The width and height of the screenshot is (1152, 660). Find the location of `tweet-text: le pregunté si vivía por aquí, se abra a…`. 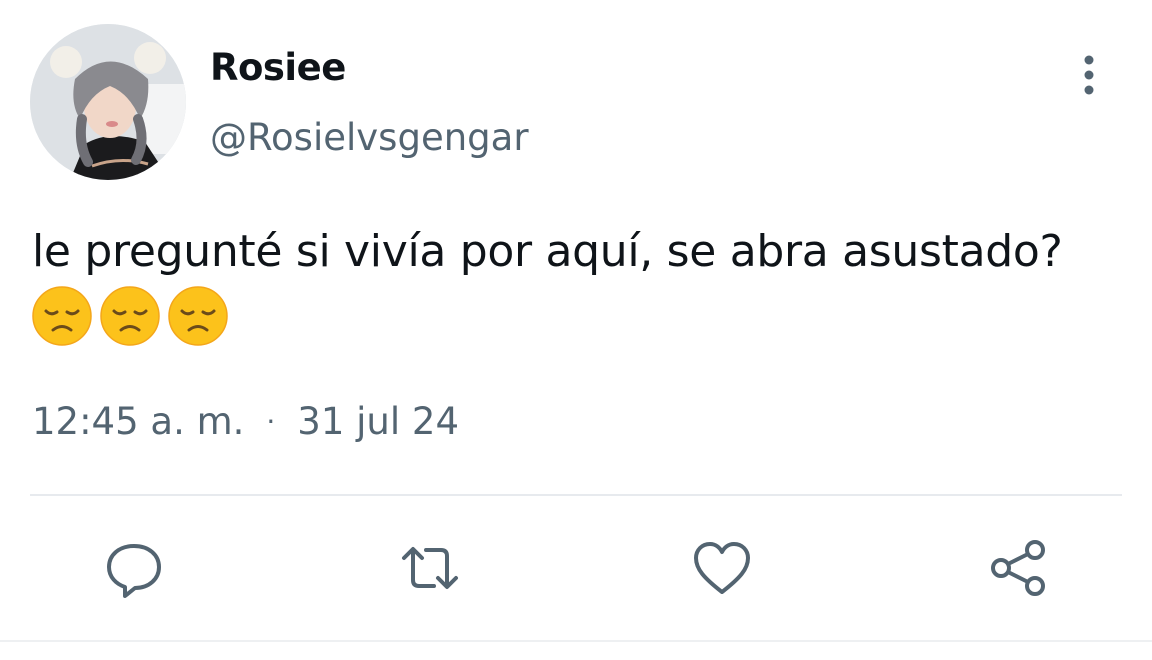

tweet-text: le pregunté si vivía por aquí, se abra a… is located at coordinates (547, 251).